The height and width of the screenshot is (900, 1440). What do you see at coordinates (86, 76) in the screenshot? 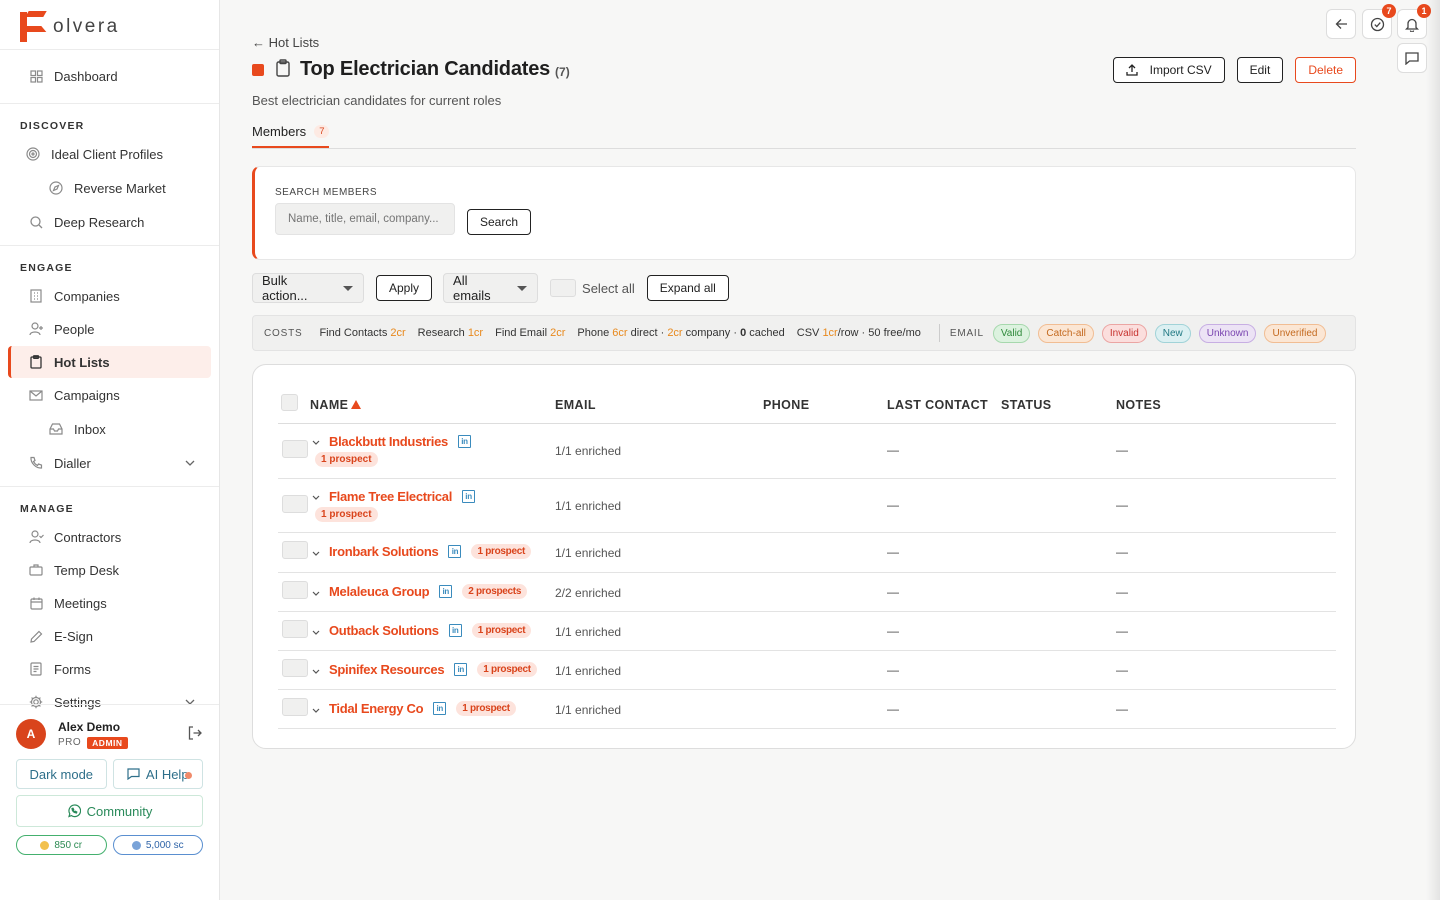
I see `sidebar-item-label: Dashboard` at bounding box center [86, 76].